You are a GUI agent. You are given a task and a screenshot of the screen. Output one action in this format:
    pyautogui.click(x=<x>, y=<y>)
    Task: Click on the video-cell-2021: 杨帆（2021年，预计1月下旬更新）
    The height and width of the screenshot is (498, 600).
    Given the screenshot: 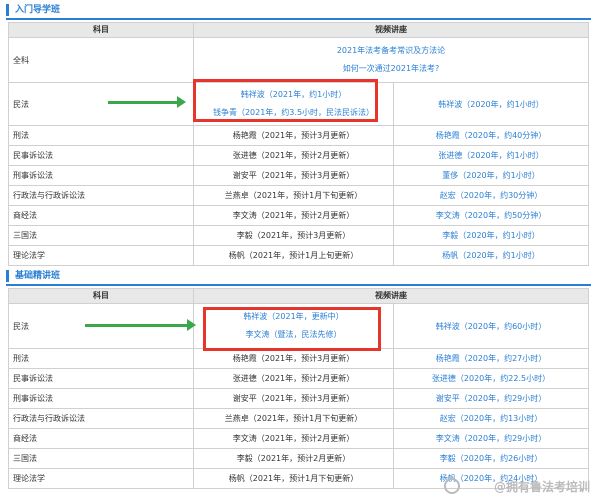 What is the action you would take?
    pyautogui.click(x=293, y=478)
    